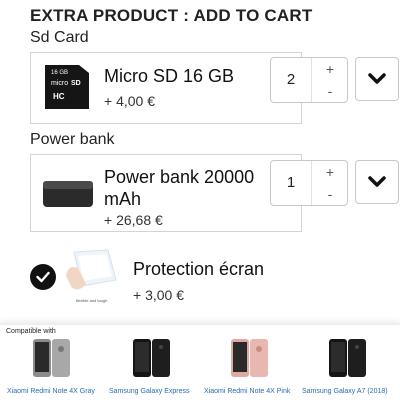 This screenshot has width=400, height=400. Describe the element at coordinates (91, 276) in the screenshot. I see `screen-protector-image: flexible and tough` at that location.